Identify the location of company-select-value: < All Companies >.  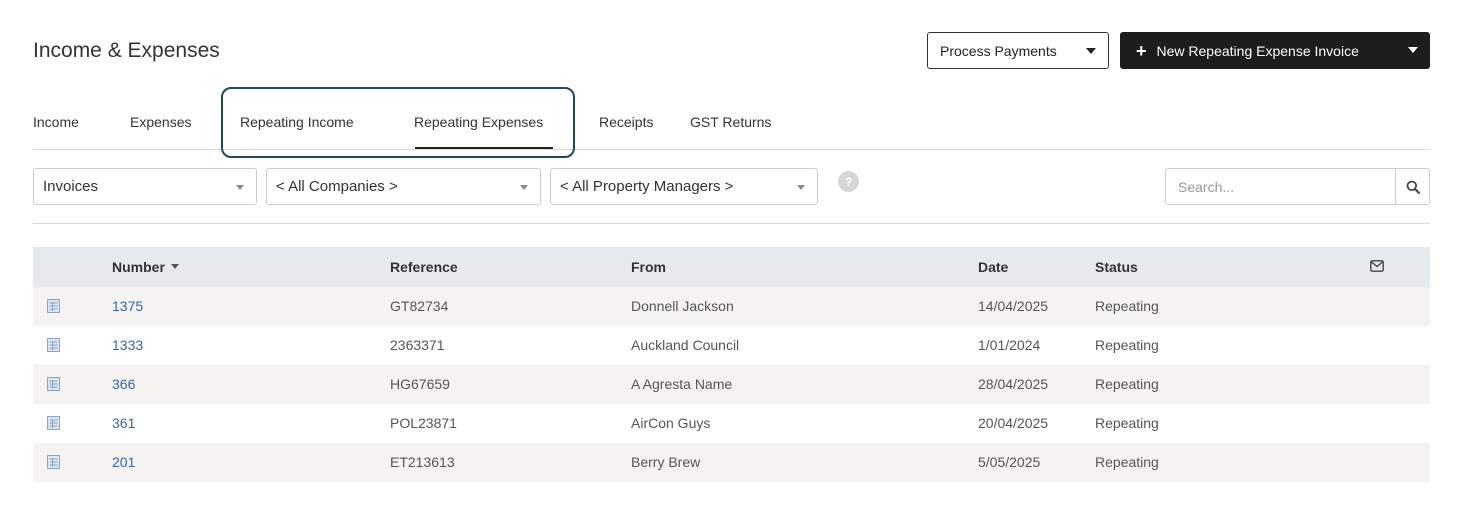
(337, 186).